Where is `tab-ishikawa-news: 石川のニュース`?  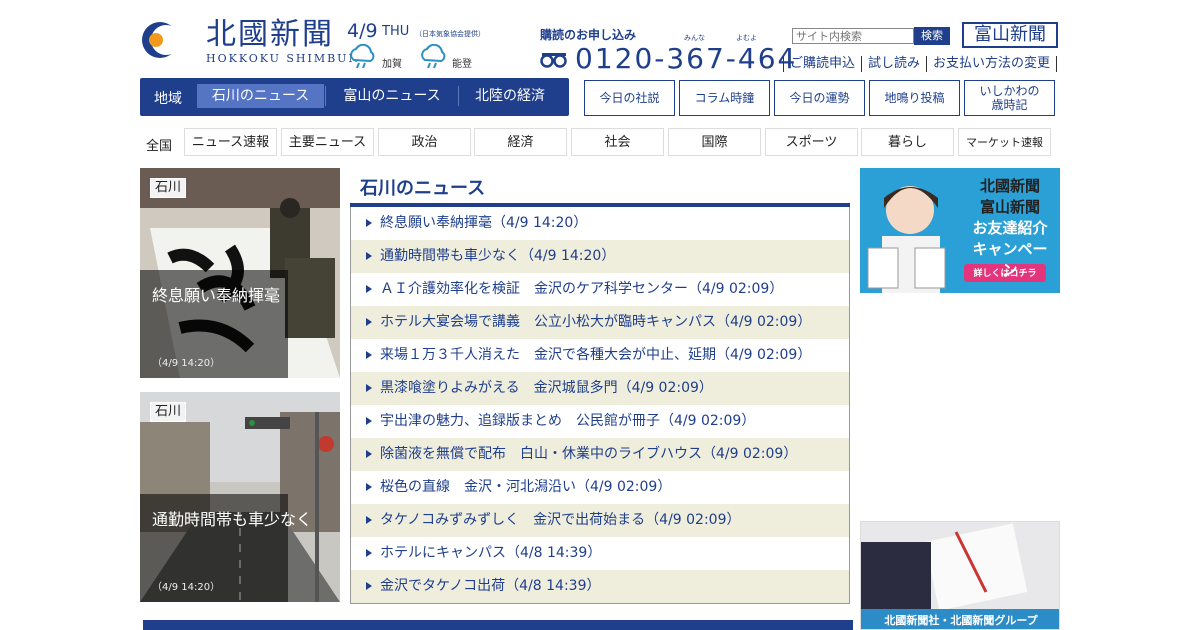
tab-ishikawa-news: 石川のニュース is located at coordinates (260, 96).